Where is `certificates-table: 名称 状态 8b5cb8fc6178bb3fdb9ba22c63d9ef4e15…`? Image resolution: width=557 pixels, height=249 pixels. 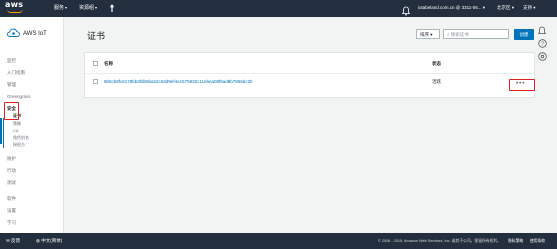
certificates-table: 名称 状态 8b5cb8fc6178bb3fdb9ba22c63d9ef4e15… is located at coordinates (309, 75).